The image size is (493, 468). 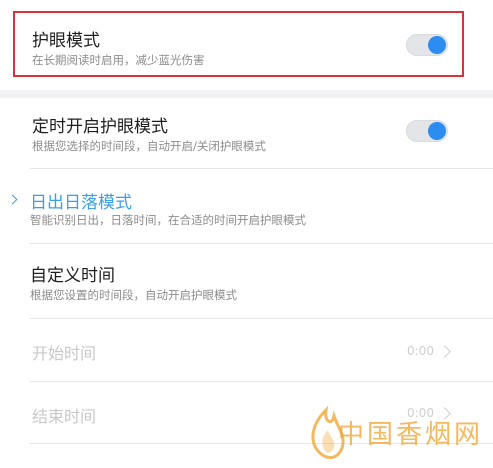 I want to click on start-time-value: 0:00, so click(x=420, y=351).